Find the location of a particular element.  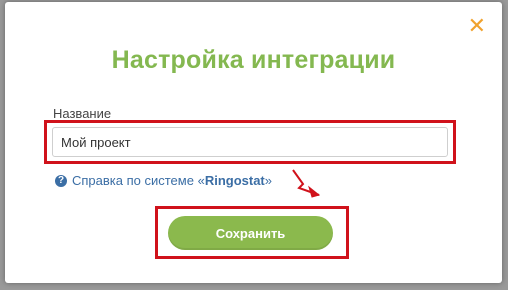

help-link: ? Справка по системе «Ringostat» is located at coordinates (163, 180).